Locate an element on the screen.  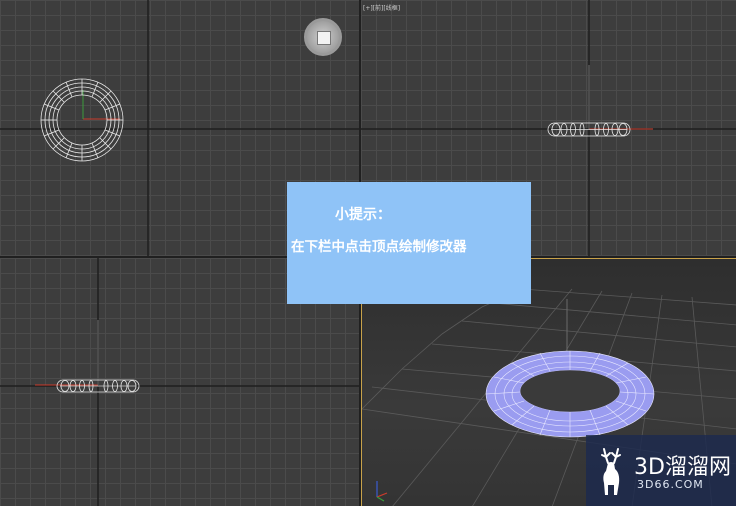
axis-gizmo is located at coordinates (382, 491).